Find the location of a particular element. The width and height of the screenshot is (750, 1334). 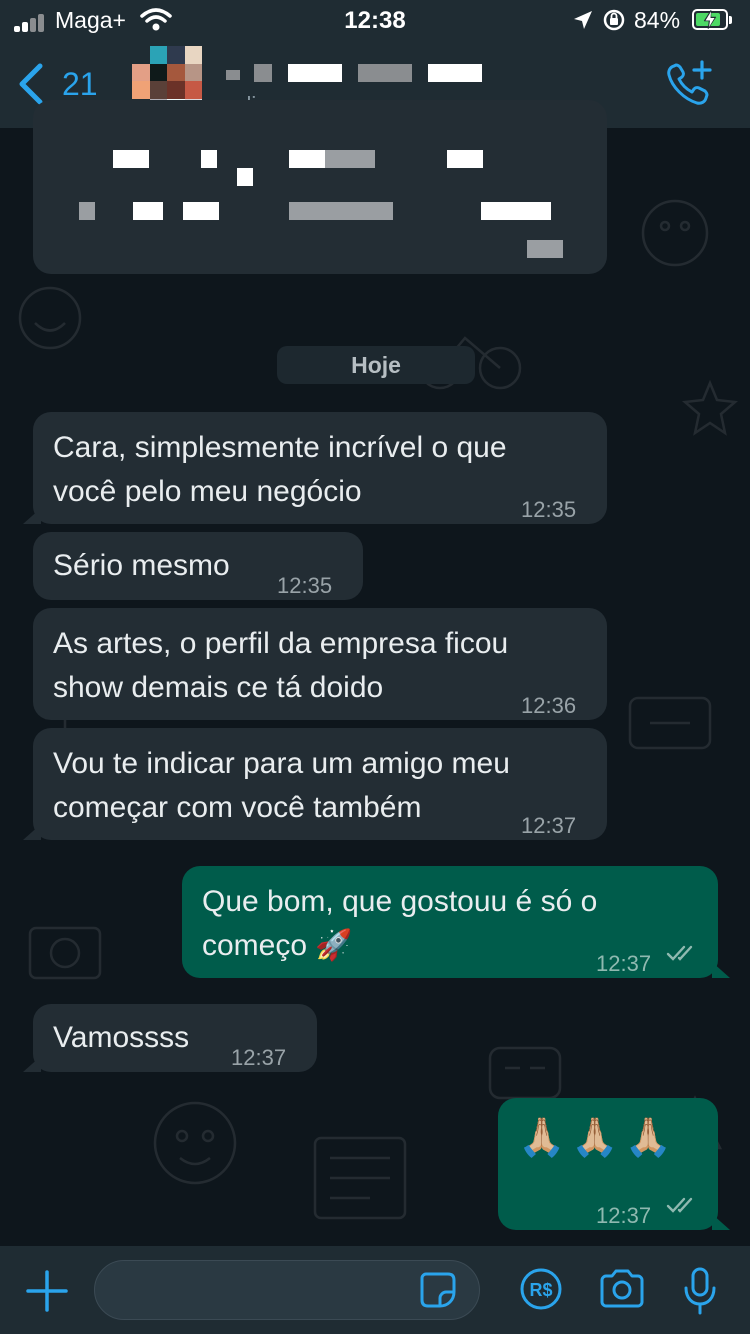

message-text: Cara, simplesmente incrível o que is located at coordinates (280, 447).